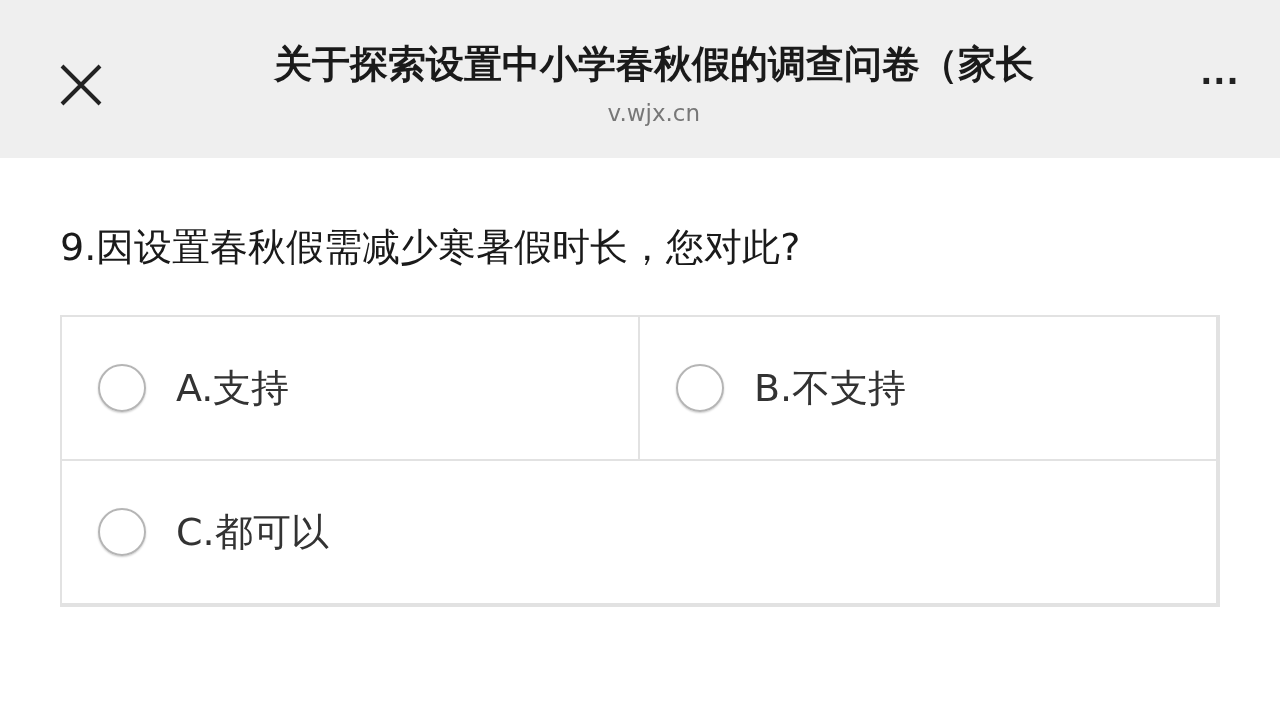 The image size is (1280, 712). Describe the element at coordinates (431, 247) in the screenshot. I see `question-title: 9.因设置春秋假需减少寒暑假时长，您对此?` at that location.